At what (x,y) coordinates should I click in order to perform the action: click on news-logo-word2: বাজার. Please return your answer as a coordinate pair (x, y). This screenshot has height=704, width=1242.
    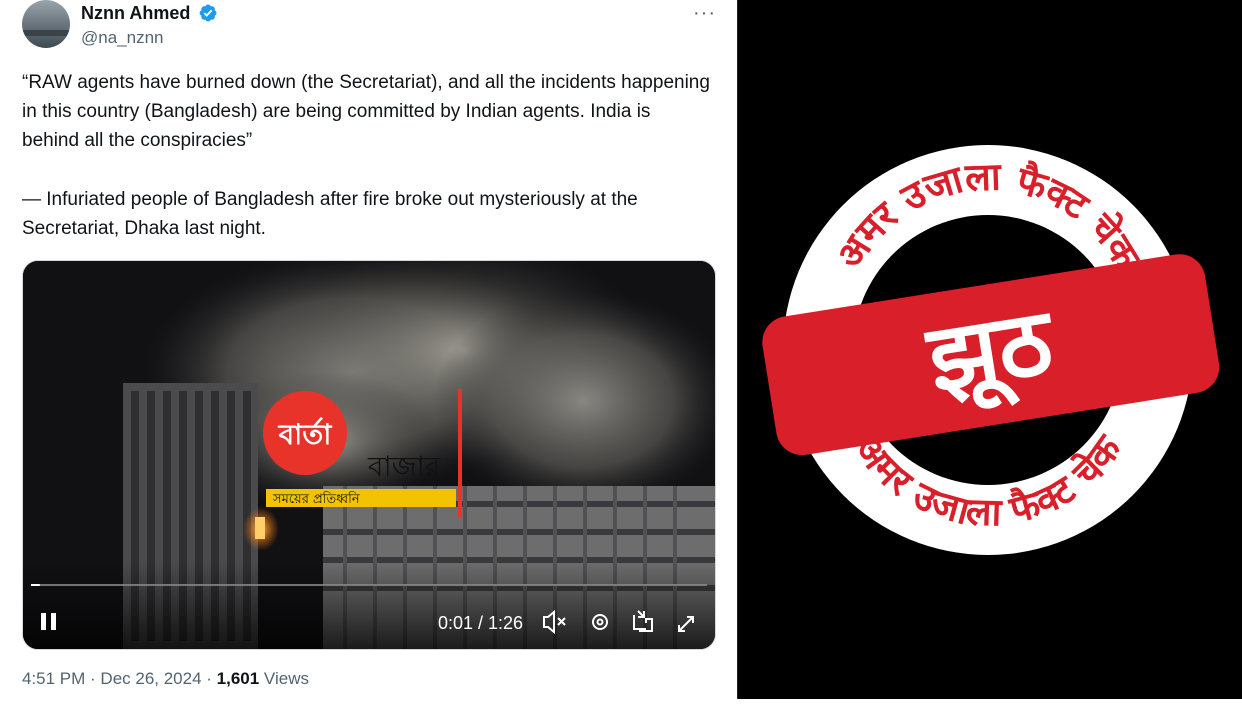
    Looking at the image, I should click on (404, 466).